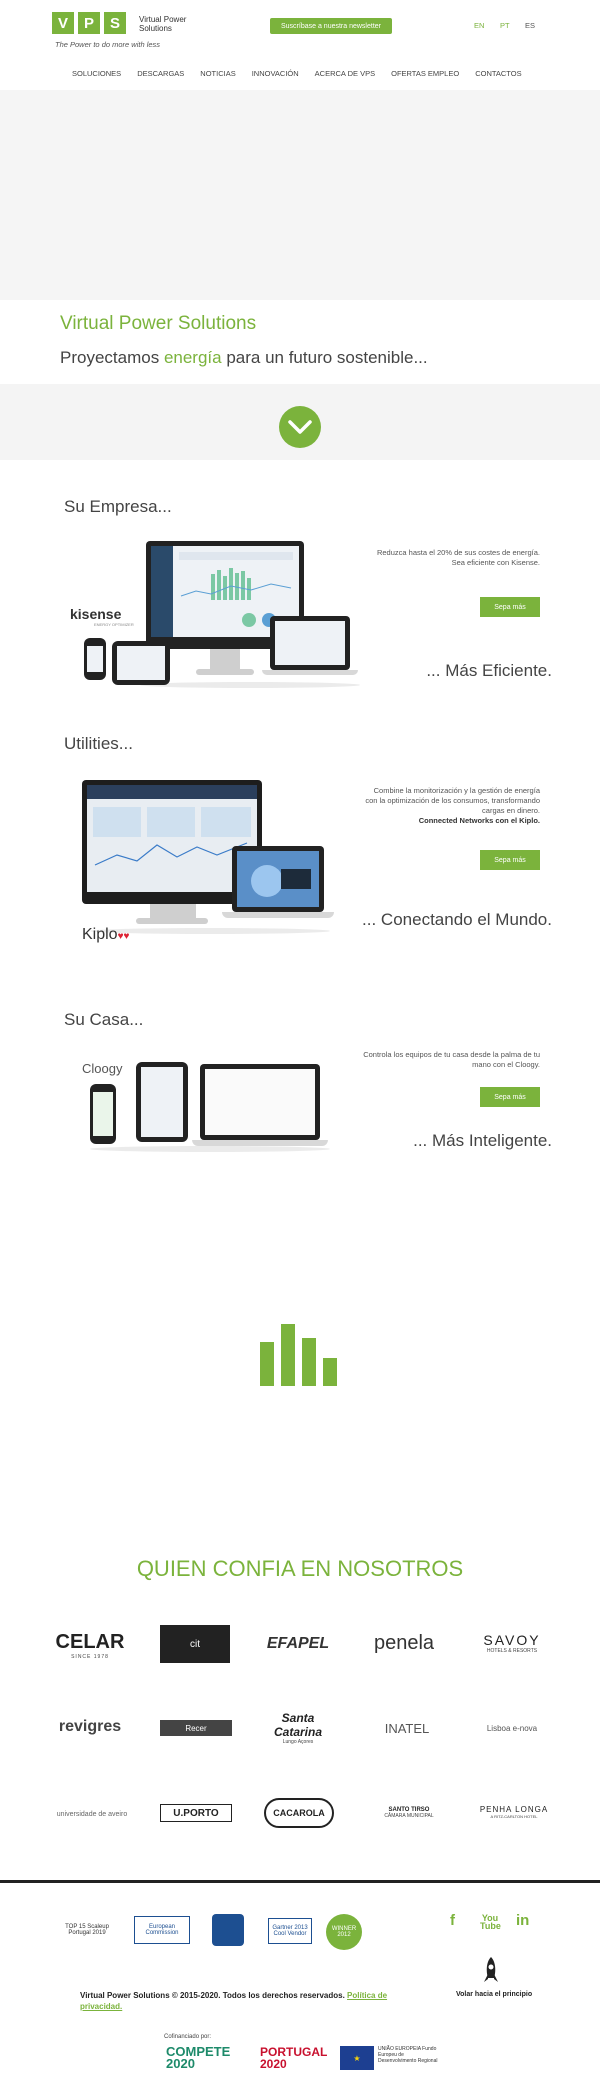 The height and width of the screenshot is (2100, 600). What do you see at coordinates (310, 643) in the screenshot?
I see `laptop-image` at bounding box center [310, 643].